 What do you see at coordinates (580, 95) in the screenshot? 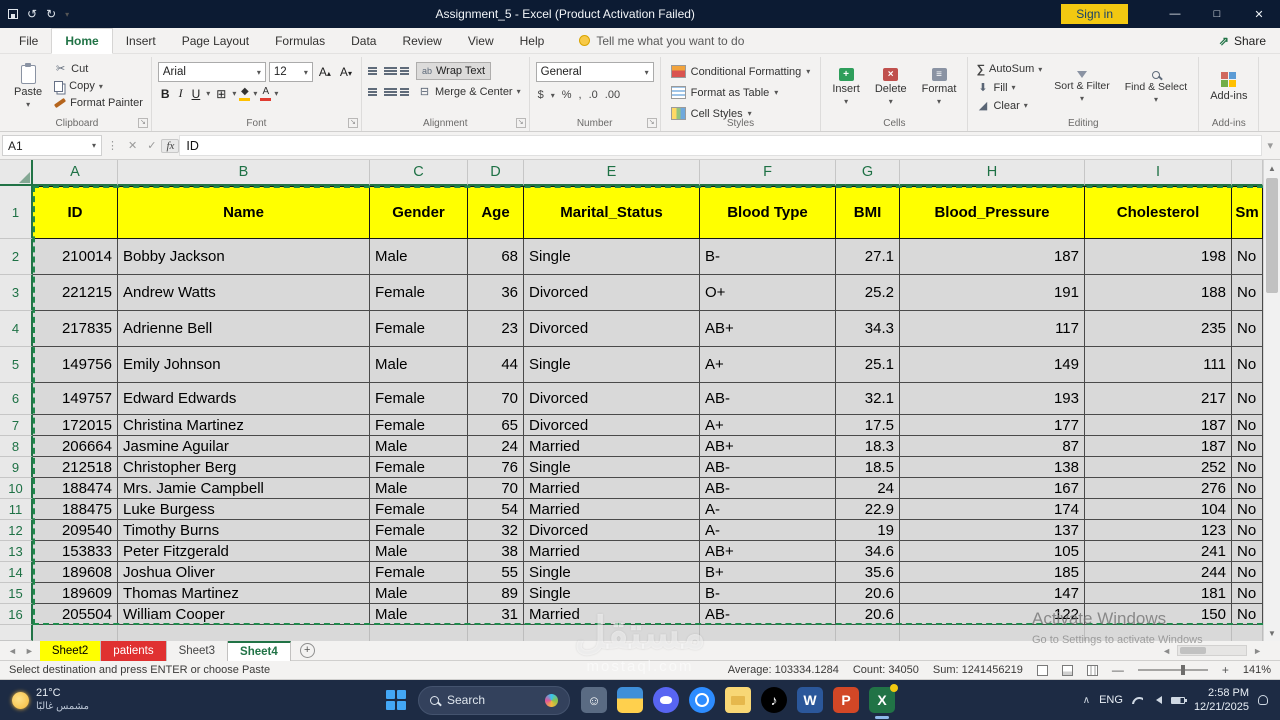
I see `comma-style-button: ,` at bounding box center [580, 95].